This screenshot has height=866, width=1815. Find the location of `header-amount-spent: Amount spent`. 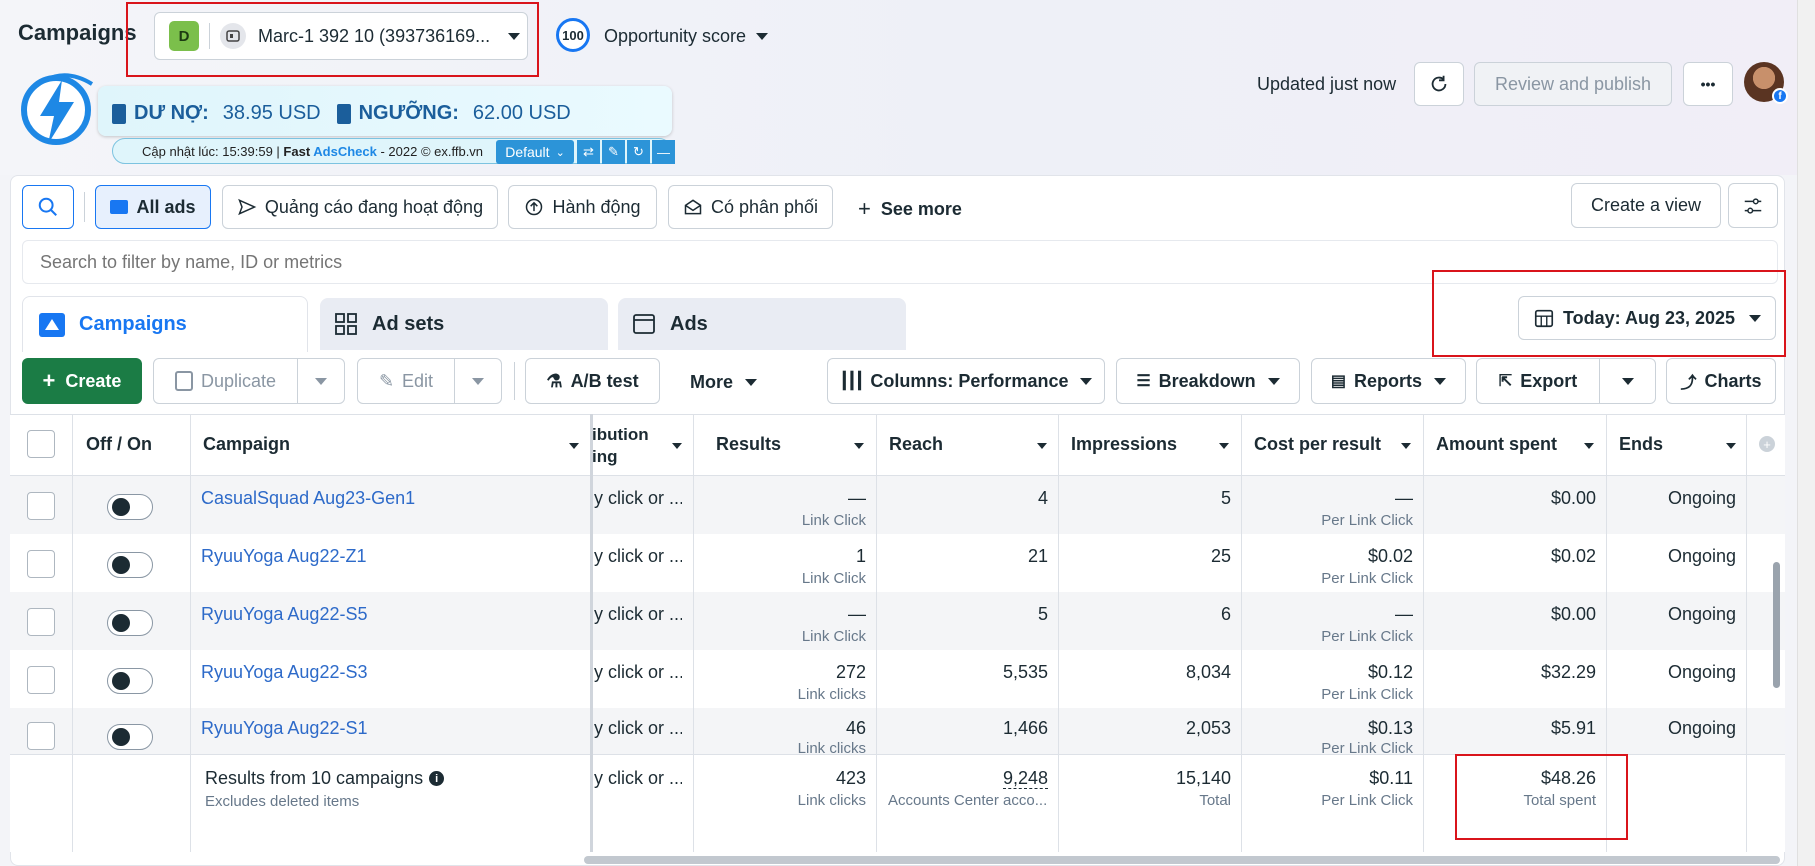

header-amount-spent: Amount spent is located at coordinates (1496, 444).